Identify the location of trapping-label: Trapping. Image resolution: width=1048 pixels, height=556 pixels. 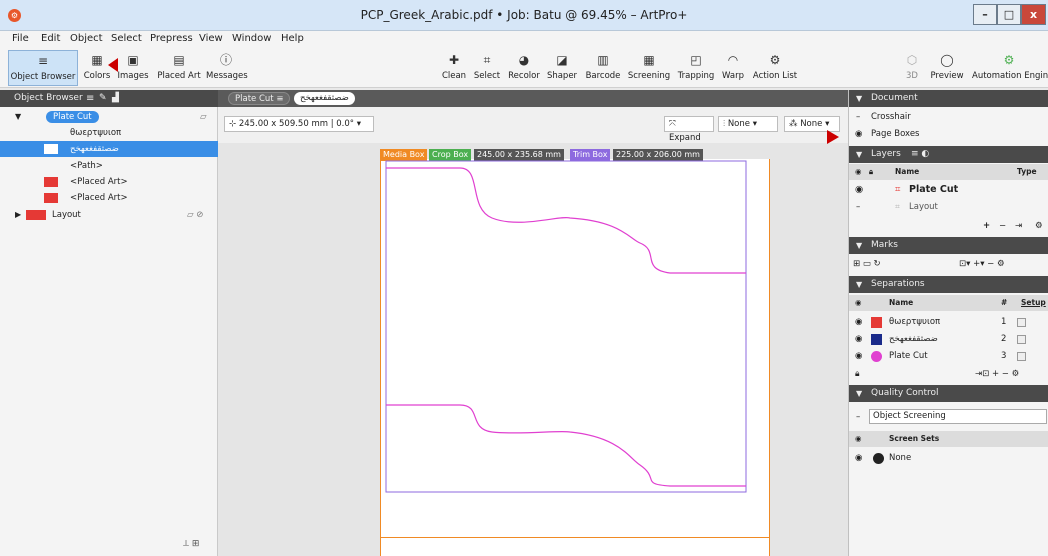
(696, 76).